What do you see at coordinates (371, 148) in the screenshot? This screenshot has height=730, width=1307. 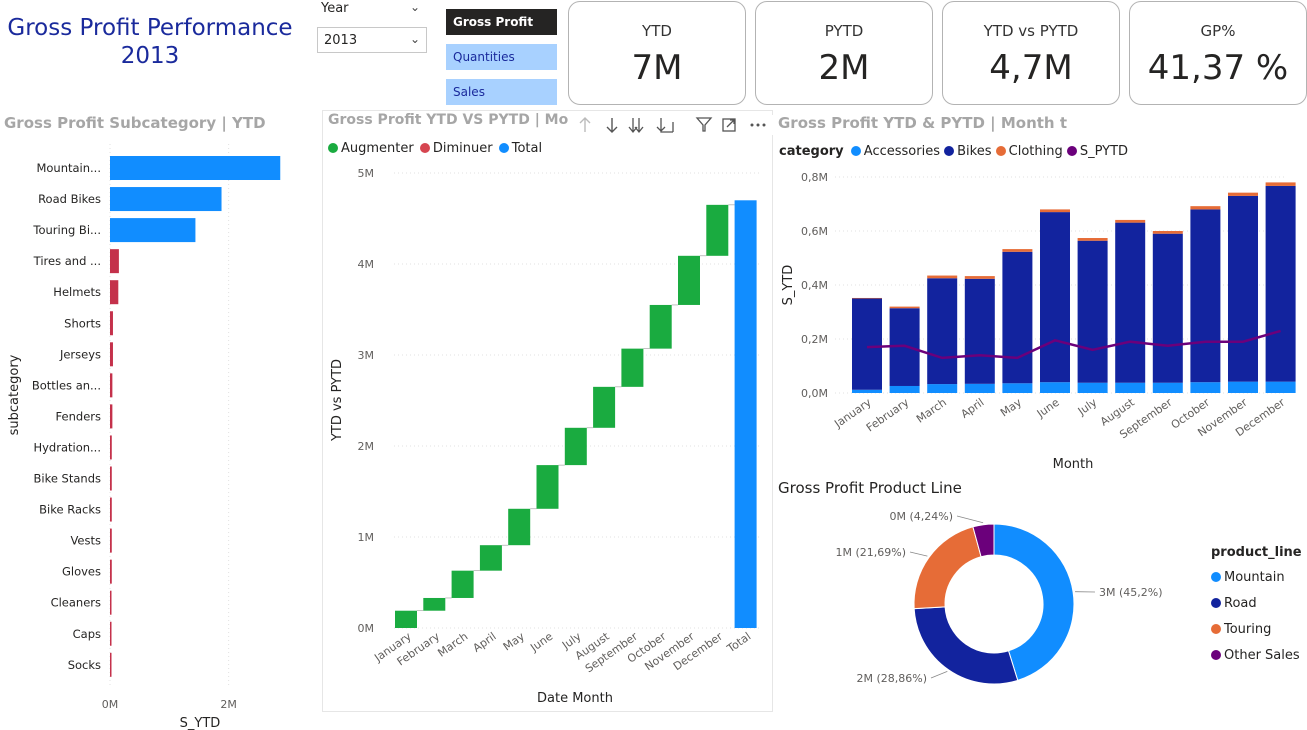 I see `legend-item-augmenter: Augmenter` at bounding box center [371, 148].